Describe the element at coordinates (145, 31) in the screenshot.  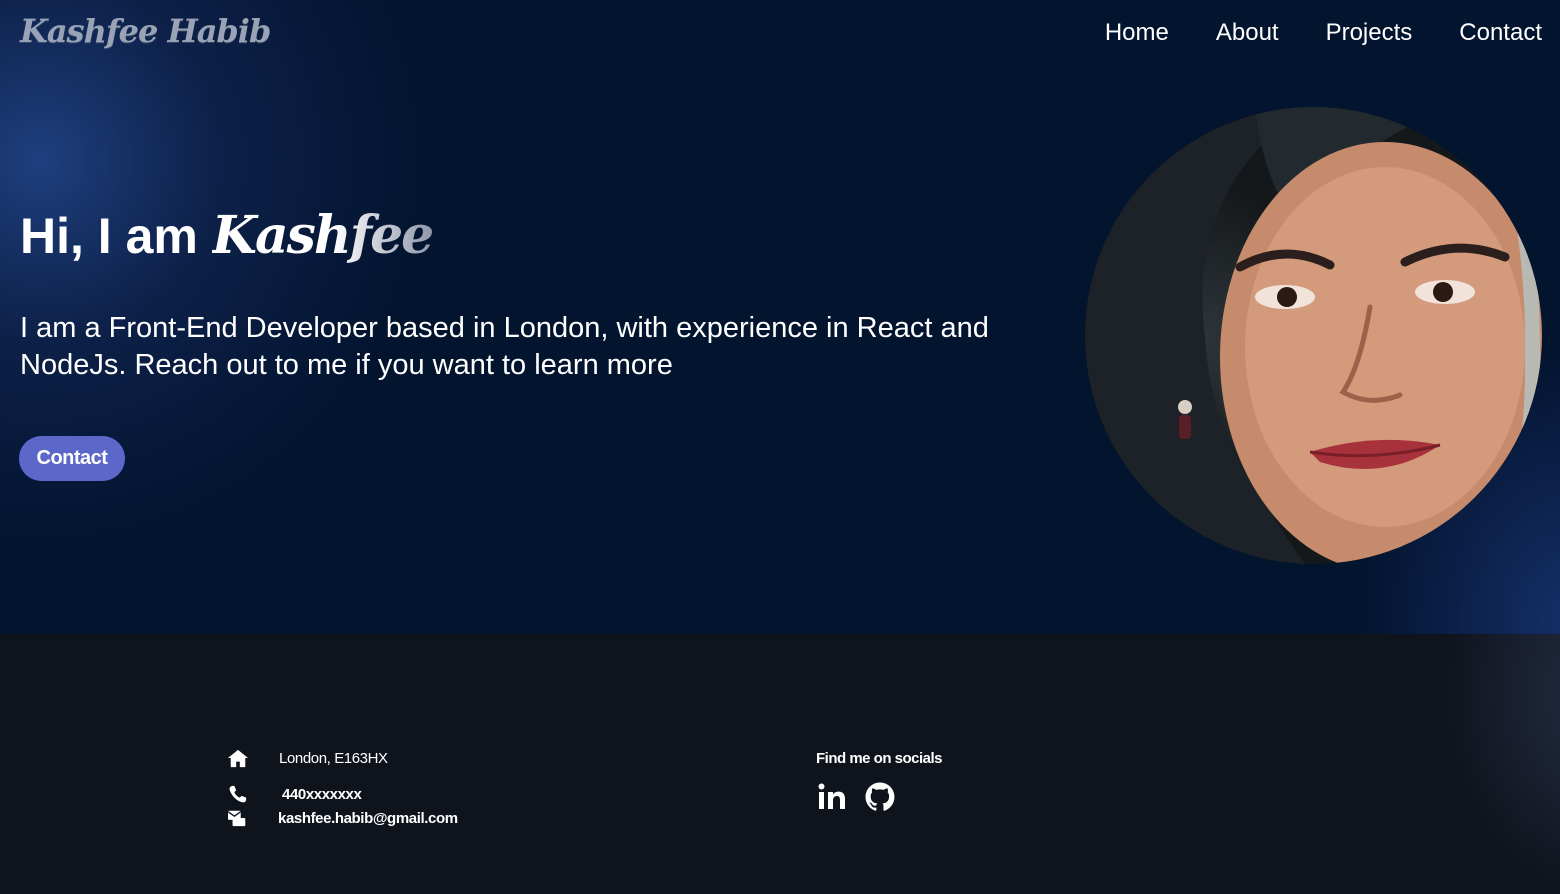
I see `site-logo: Kashfee Habib` at that location.